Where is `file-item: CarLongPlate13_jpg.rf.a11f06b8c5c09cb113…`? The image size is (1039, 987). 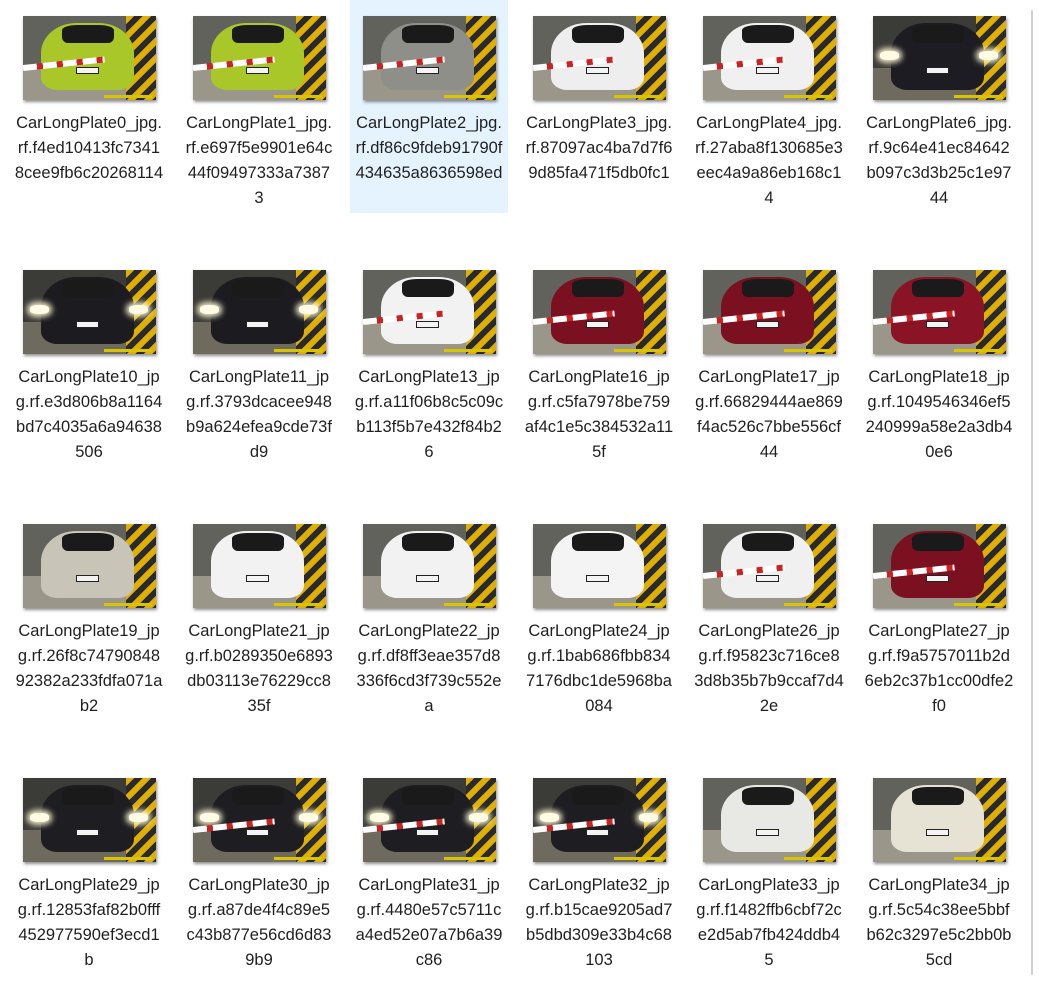
file-item: CarLongPlate13_jpg.rf.a11f06b8c5c09cb113… is located at coordinates (429, 360).